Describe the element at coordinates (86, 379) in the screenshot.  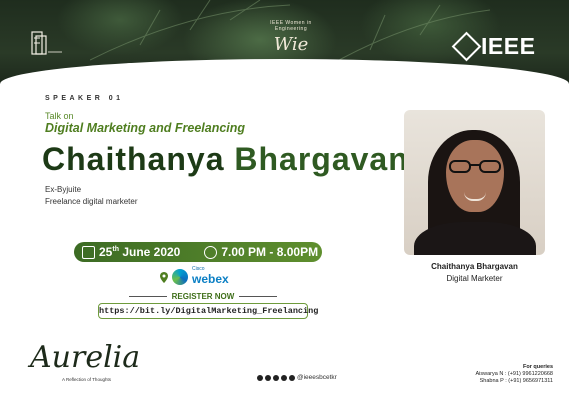
I see `aurelia-tagline: A Reflection of Thoughts` at that location.